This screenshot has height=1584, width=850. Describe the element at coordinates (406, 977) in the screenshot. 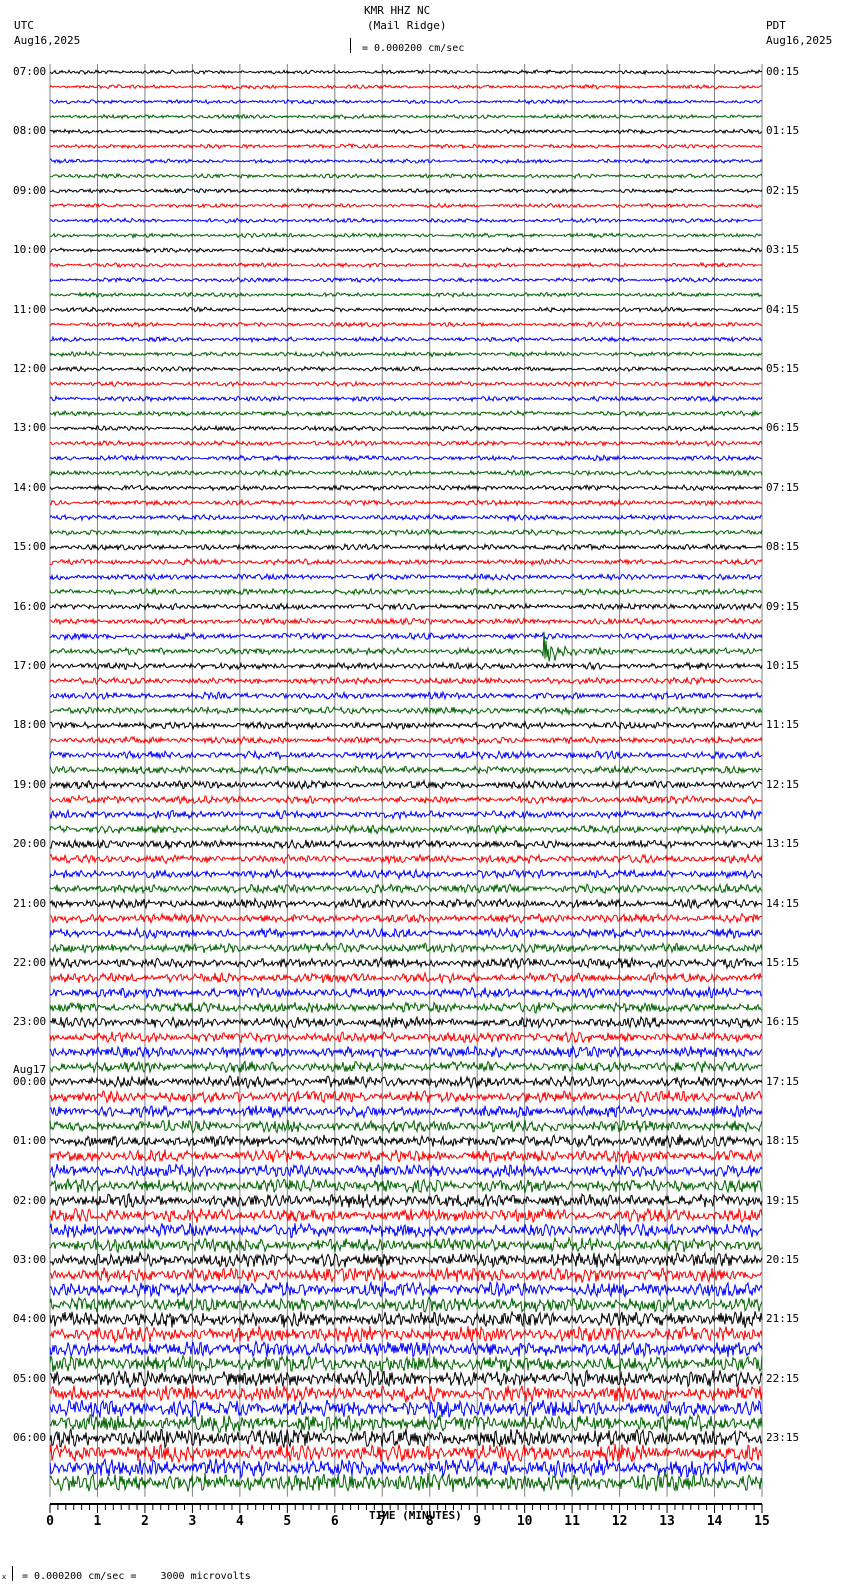

I see `trace-22:15` at that location.